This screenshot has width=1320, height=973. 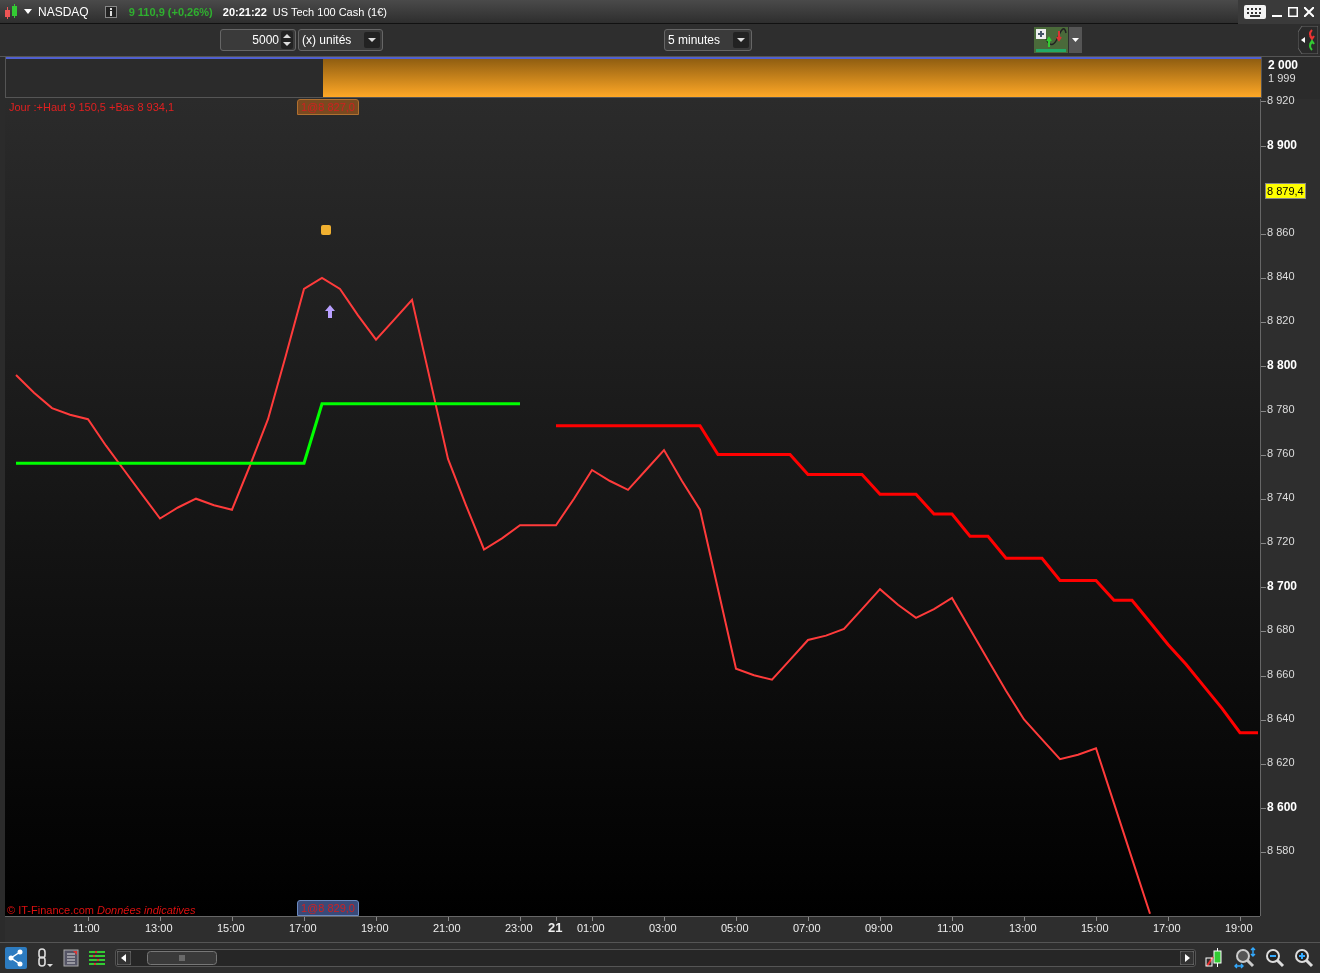 I want to click on axis-label: 09:00, so click(x=879, y=928).